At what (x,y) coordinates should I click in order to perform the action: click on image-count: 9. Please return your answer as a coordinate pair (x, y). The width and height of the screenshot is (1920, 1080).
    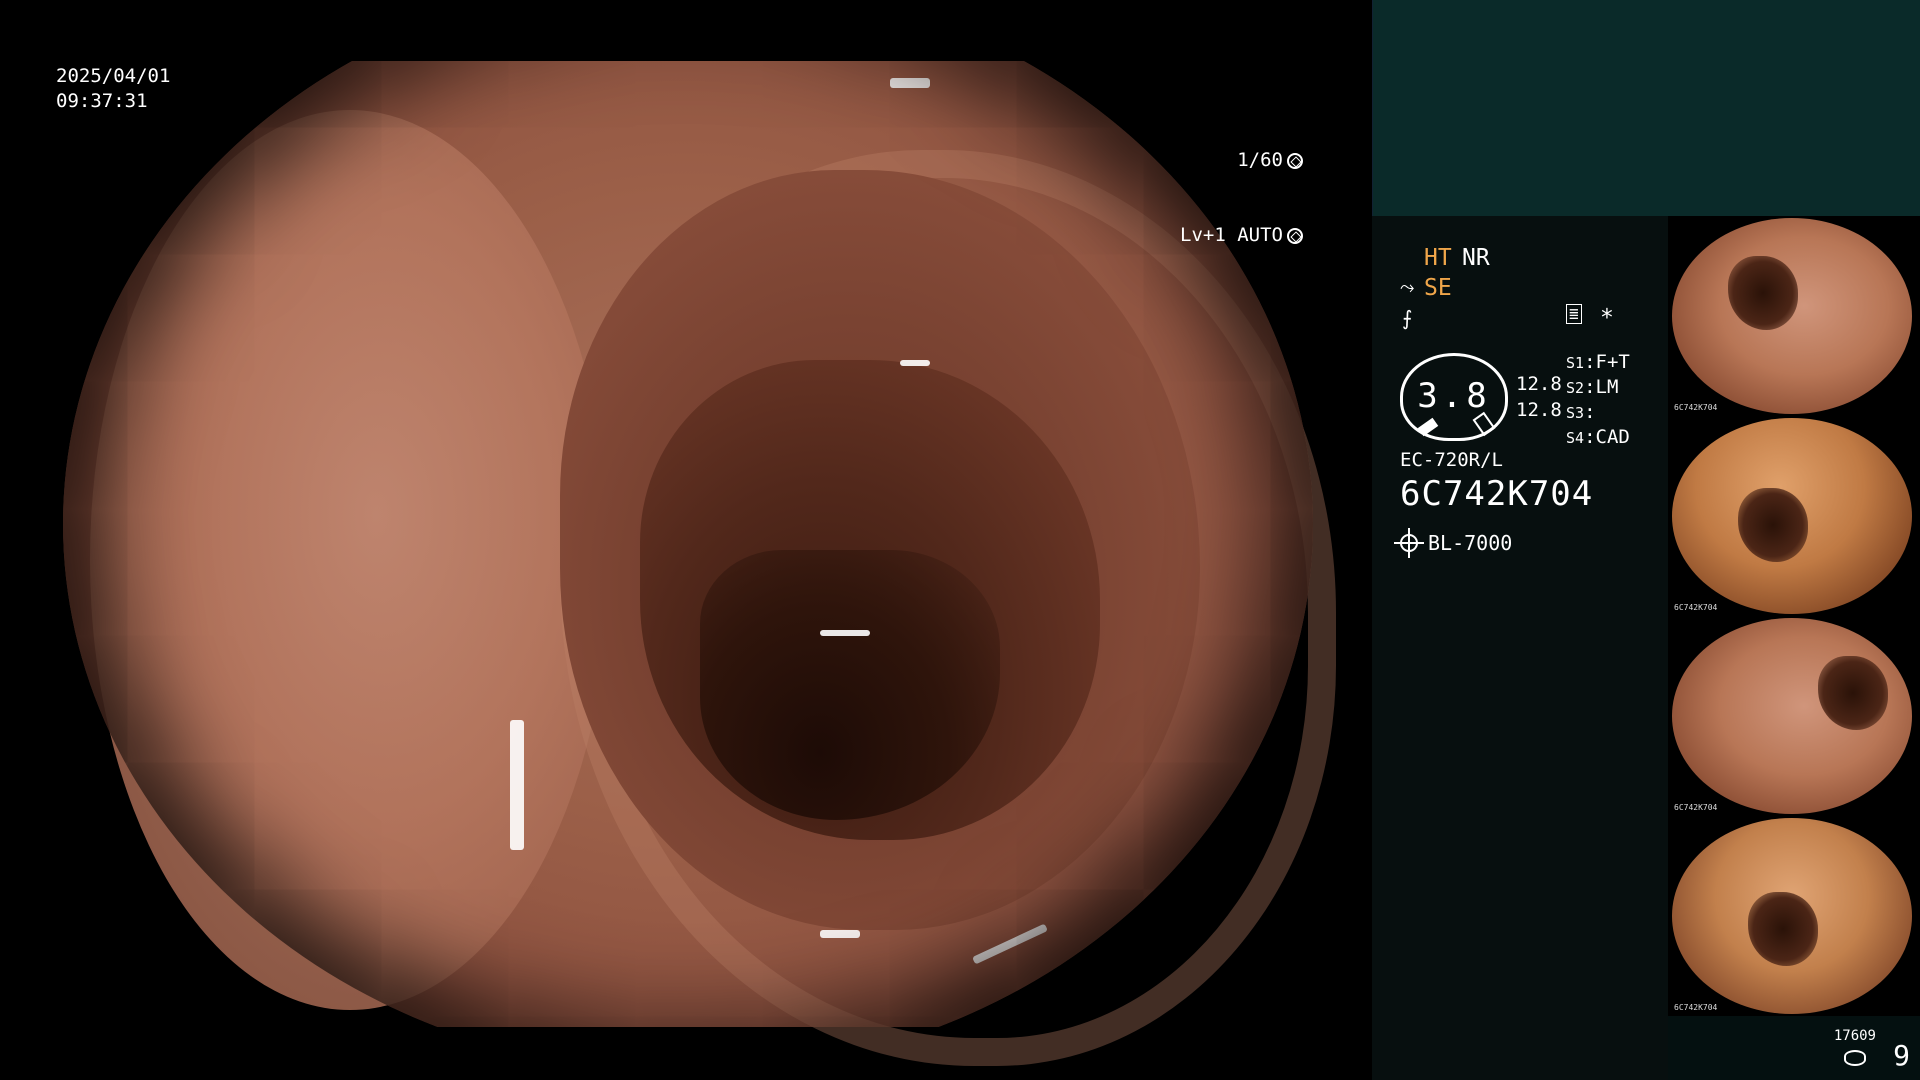
    Looking at the image, I should click on (1901, 1055).